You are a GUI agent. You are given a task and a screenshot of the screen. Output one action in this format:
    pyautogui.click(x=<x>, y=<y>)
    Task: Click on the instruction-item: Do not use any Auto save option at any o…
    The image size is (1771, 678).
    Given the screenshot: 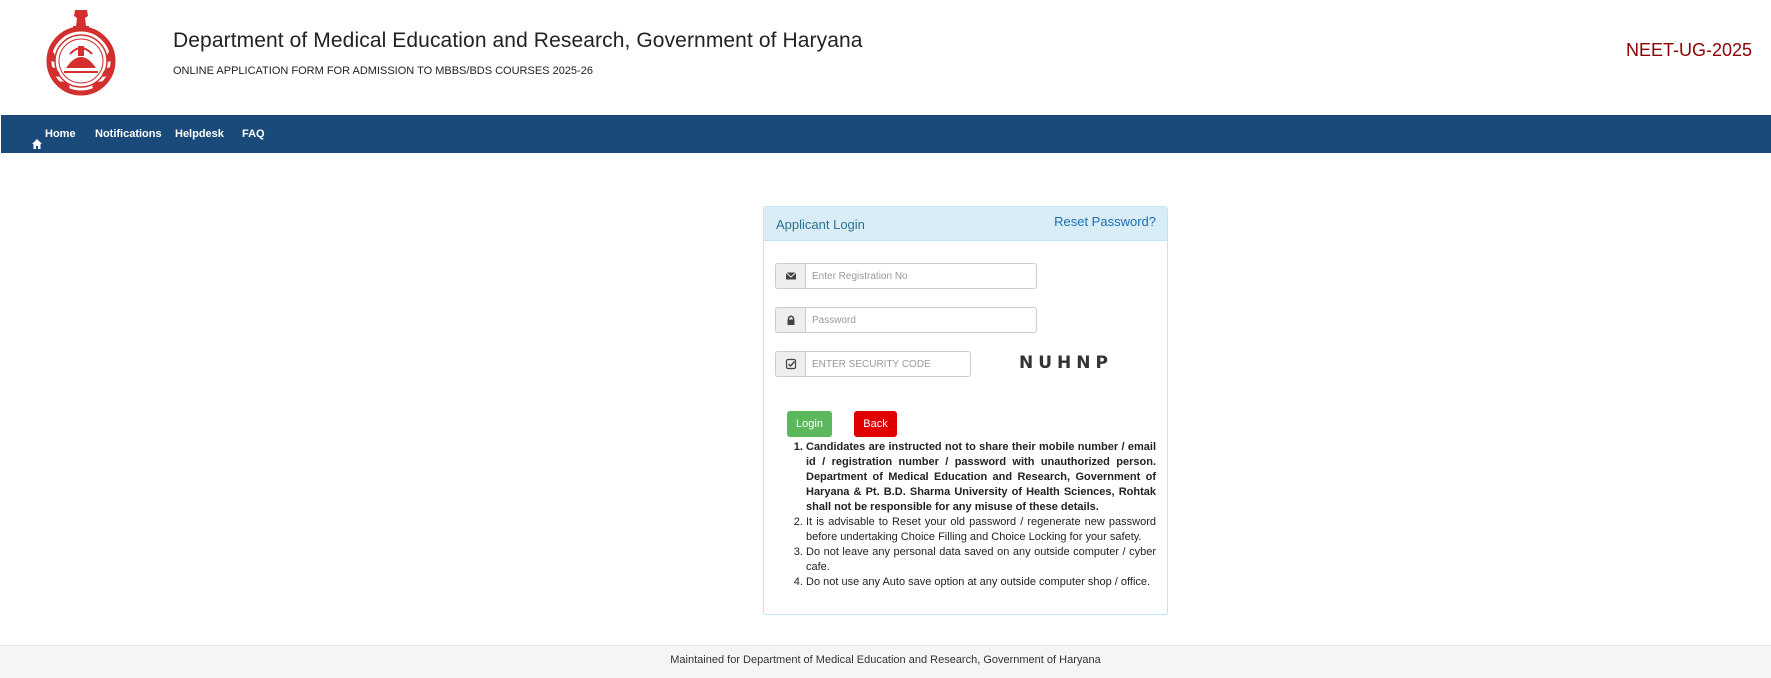 What is the action you would take?
    pyautogui.click(x=981, y=582)
    